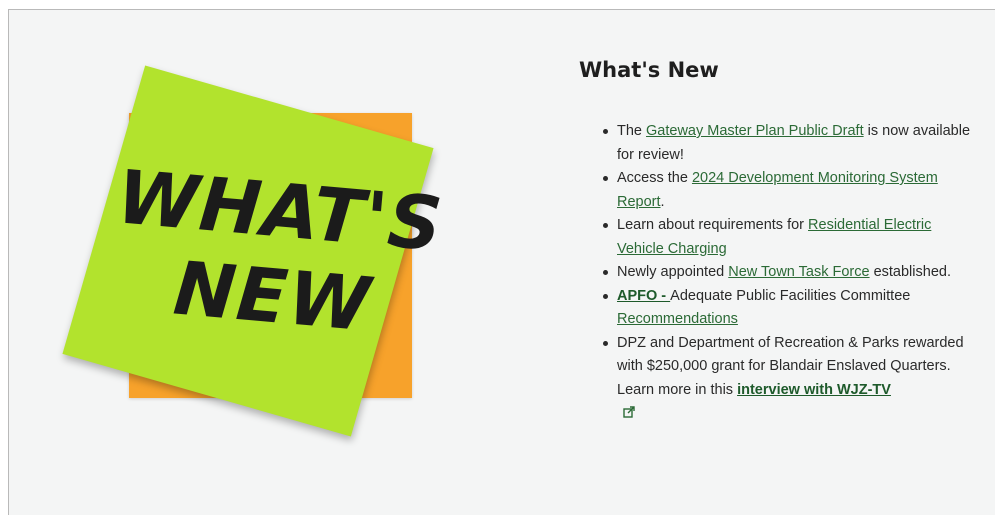  Describe the element at coordinates (713, 225) in the screenshot. I see `news-item-text: Learn about requirements for` at that location.